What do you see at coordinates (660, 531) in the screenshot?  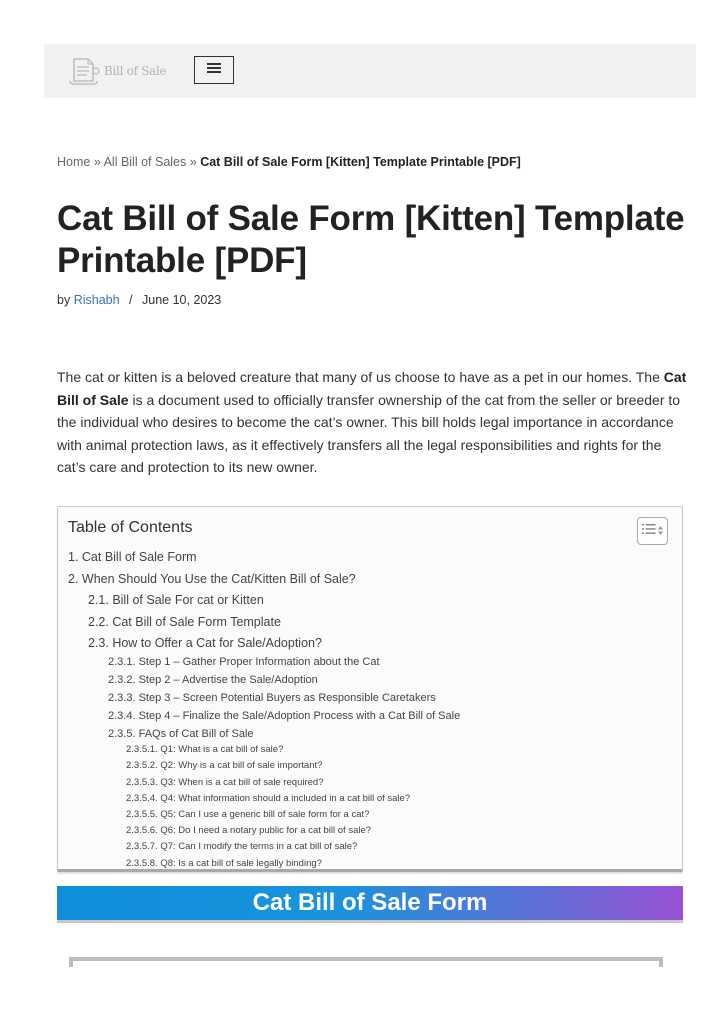 I see `sort-caret-icon` at bounding box center [660, 531].